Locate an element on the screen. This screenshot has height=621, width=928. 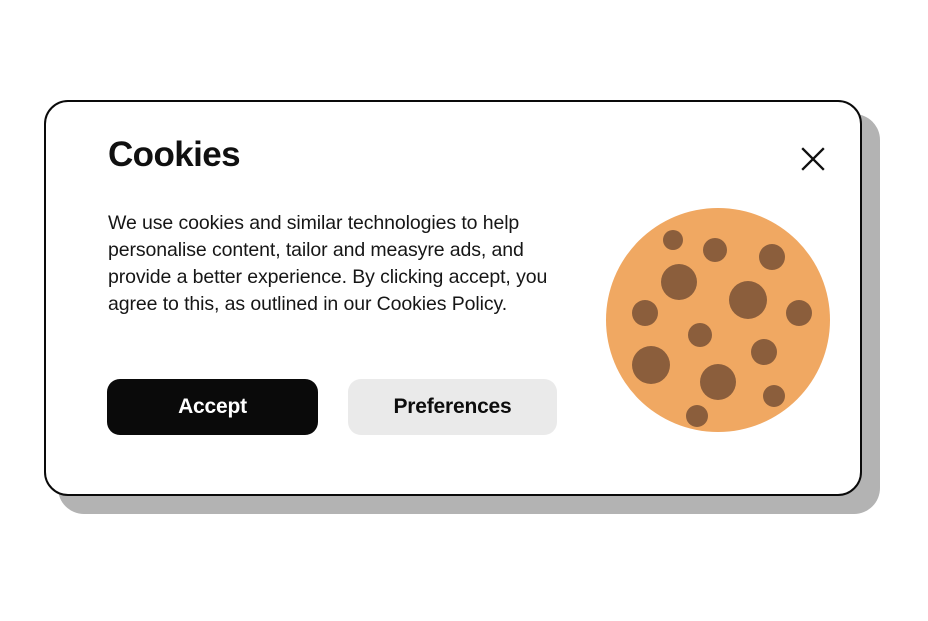
dialog-actions: Accept Preferences is located at coordinates (332, 407).